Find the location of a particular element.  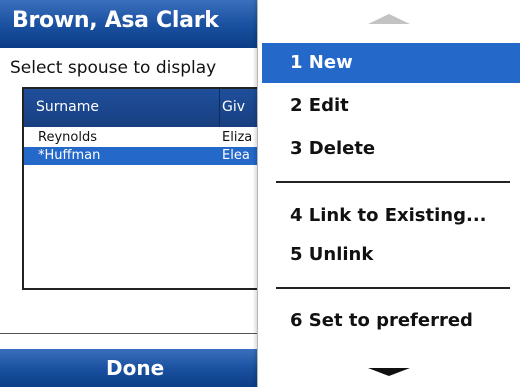

table-row: Reynolds Eliza is located at coordinates (149, 138).